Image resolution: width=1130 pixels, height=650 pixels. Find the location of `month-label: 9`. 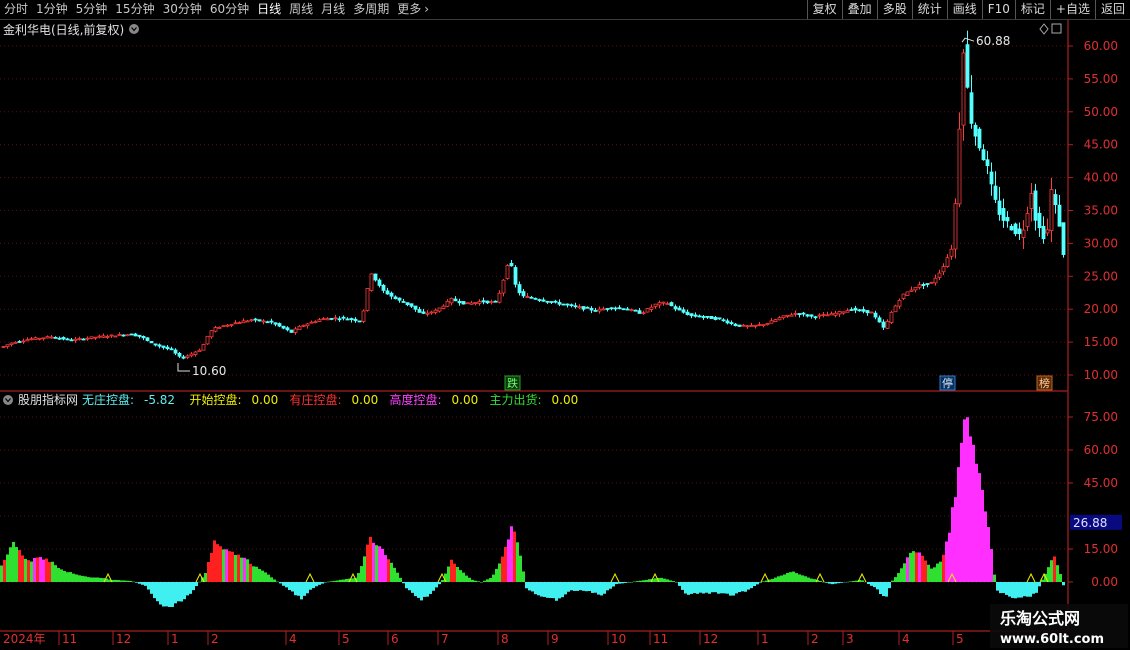

month-label: 9 is located at coordinates (555, 639).